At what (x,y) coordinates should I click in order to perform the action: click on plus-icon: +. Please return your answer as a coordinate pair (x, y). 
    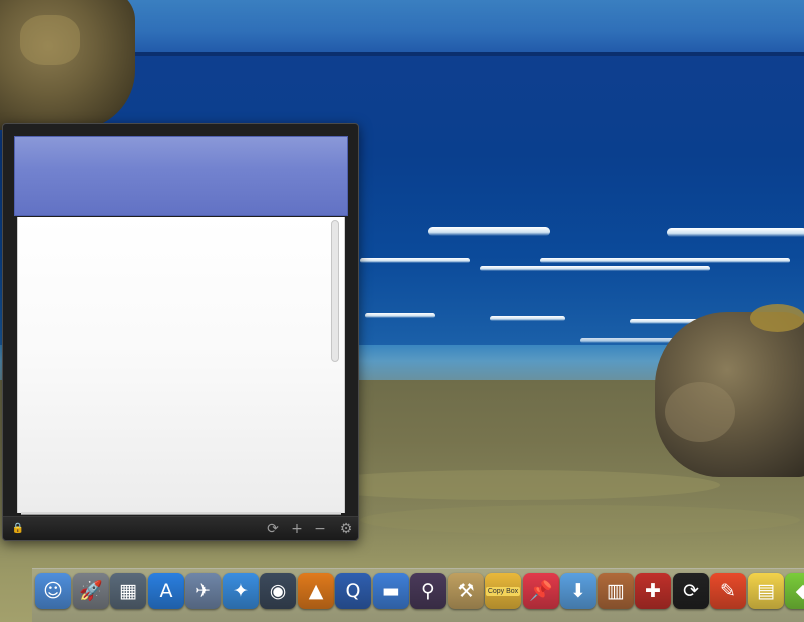
    Looking at the image, I should click on (297, 529).